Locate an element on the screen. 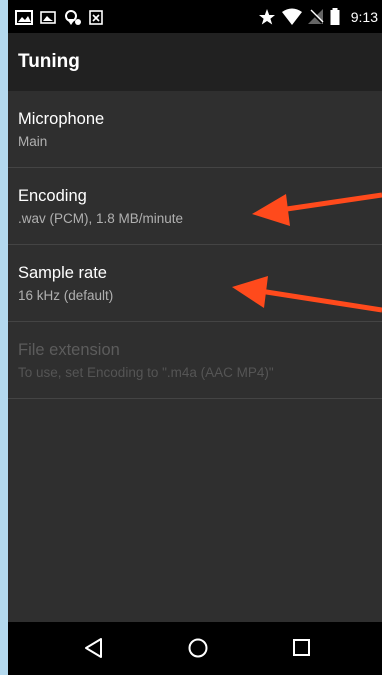 This screenshot has width=382, height=675. star-icon is located at coordinates (267, 17).